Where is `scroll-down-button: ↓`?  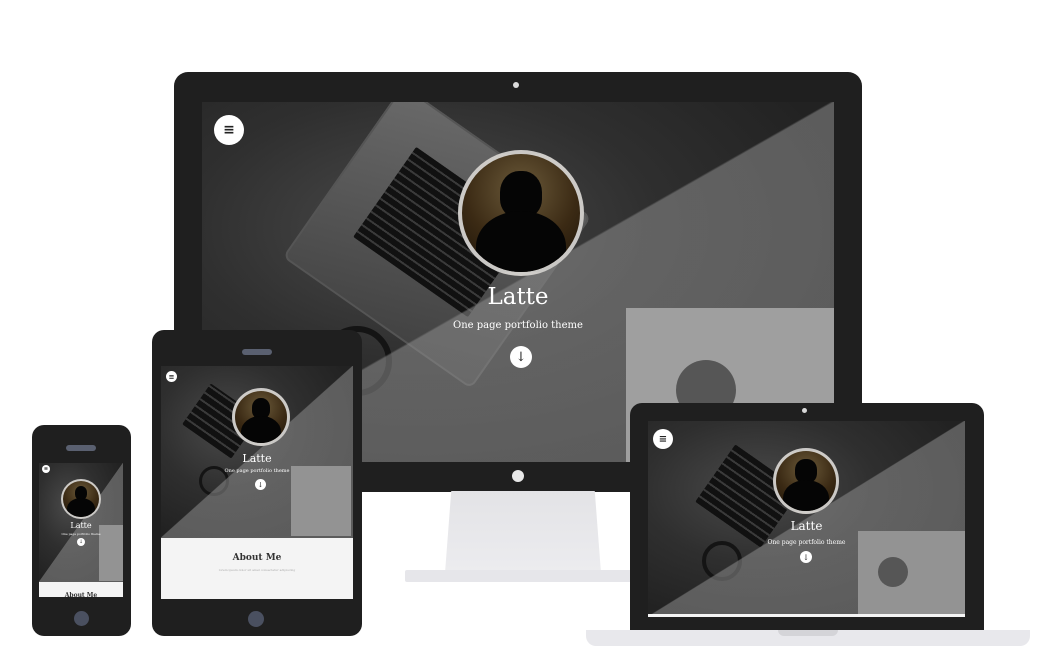
scroll-down-button: ↓ is located at coordinates (521, 357).